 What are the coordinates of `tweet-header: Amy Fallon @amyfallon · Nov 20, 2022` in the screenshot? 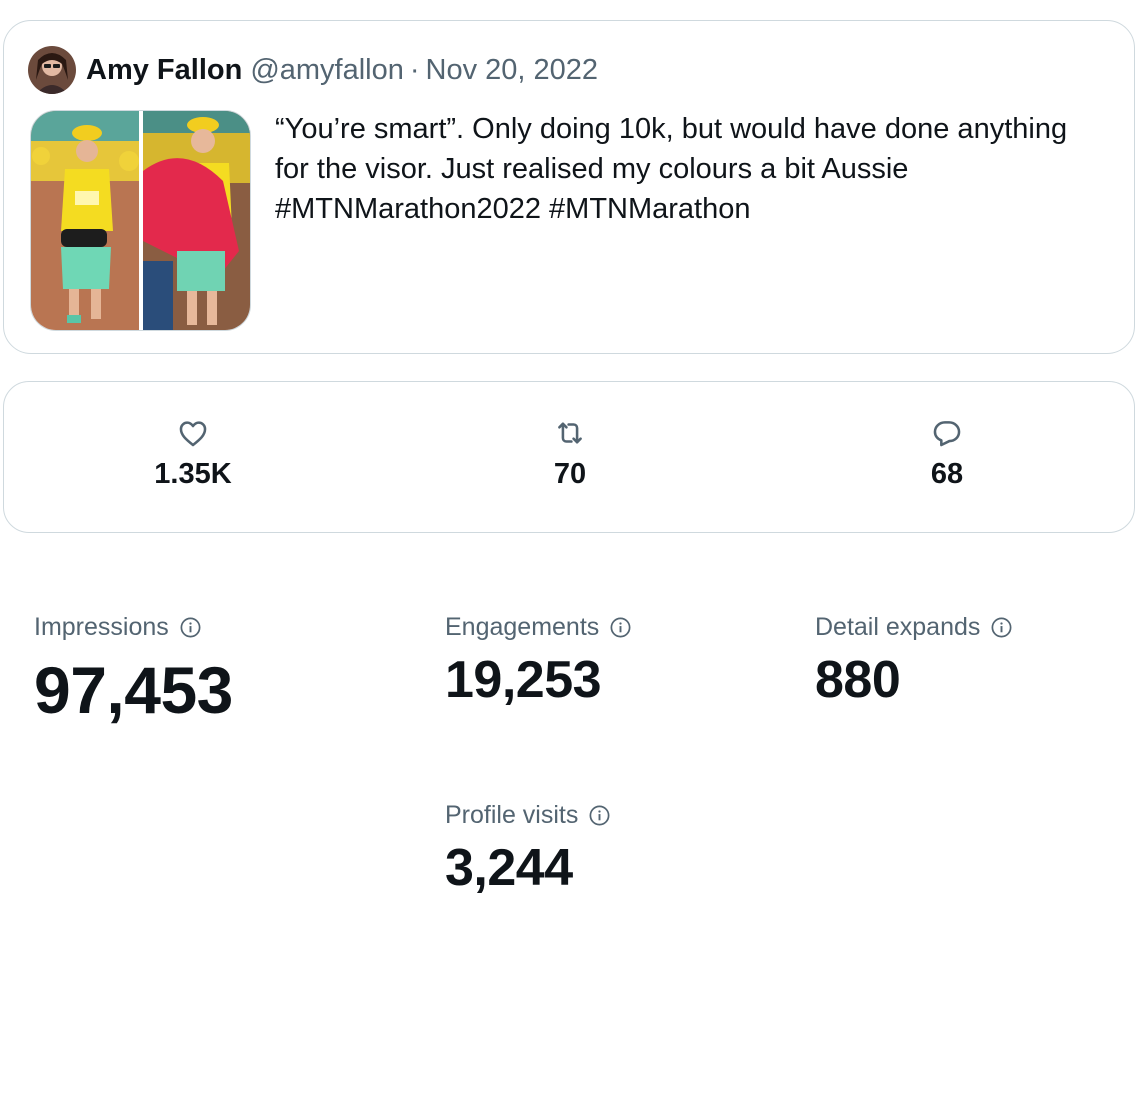 It's located at (313, 70).